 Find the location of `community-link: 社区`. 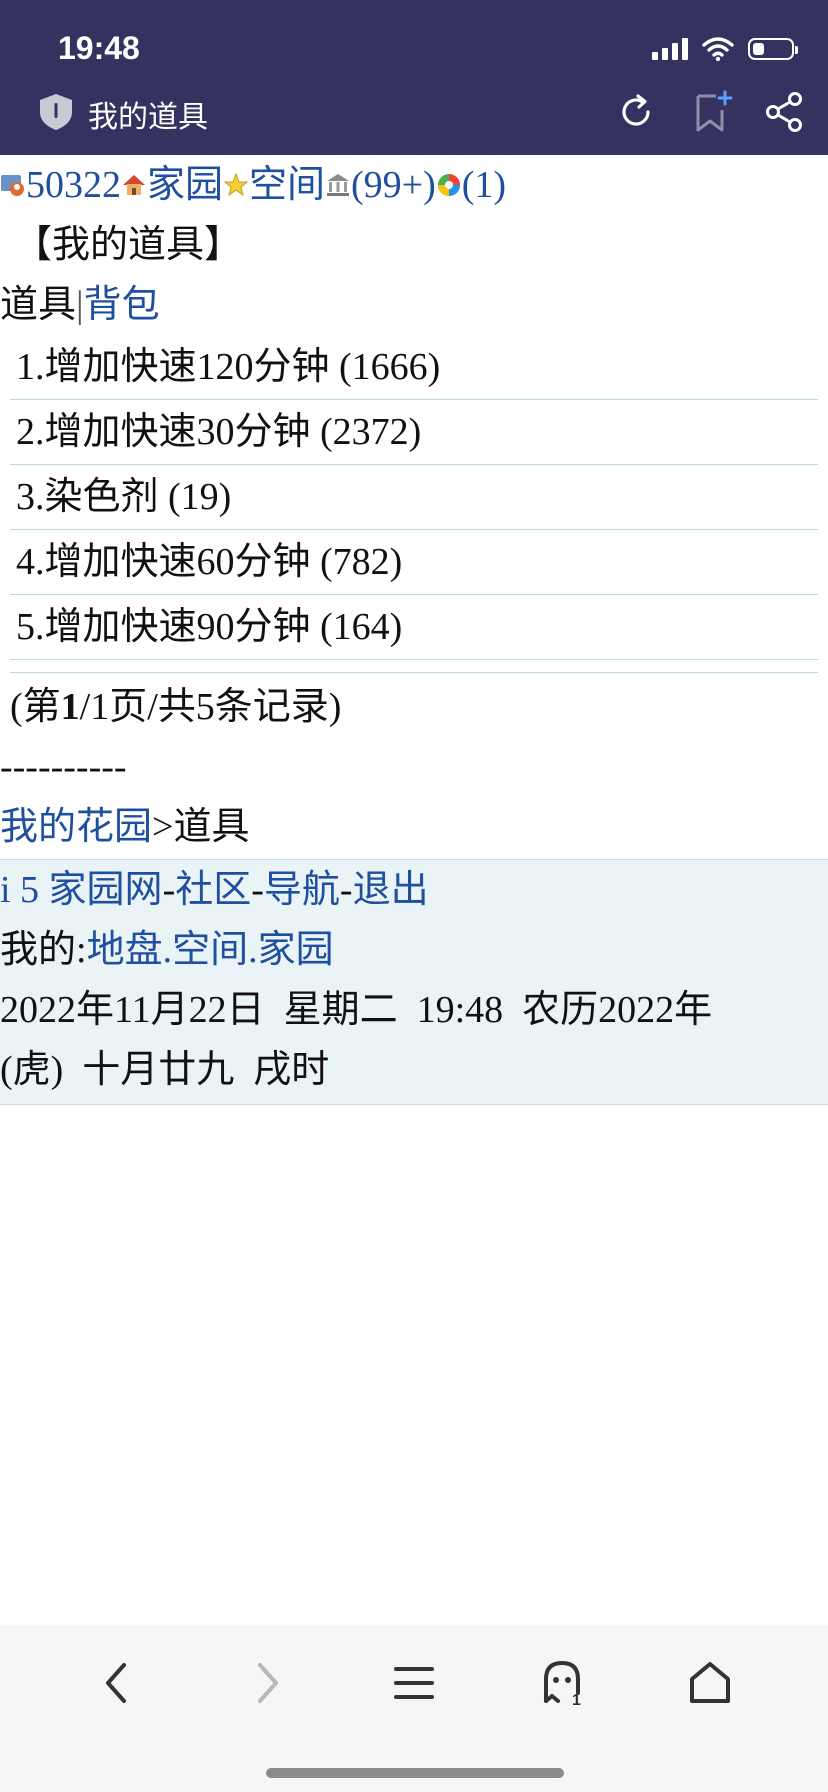

community-link: 社区 is located at coordinates (213, 890).